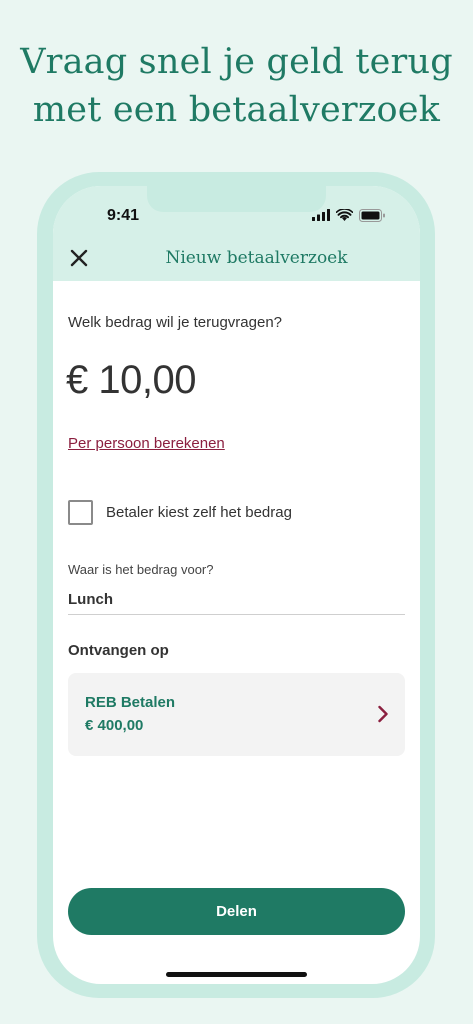 This screenshot has width=473, height=1024. Describe the element at coordinates (344, 215) in the screenshot. I see `wifi-icon` at that location.